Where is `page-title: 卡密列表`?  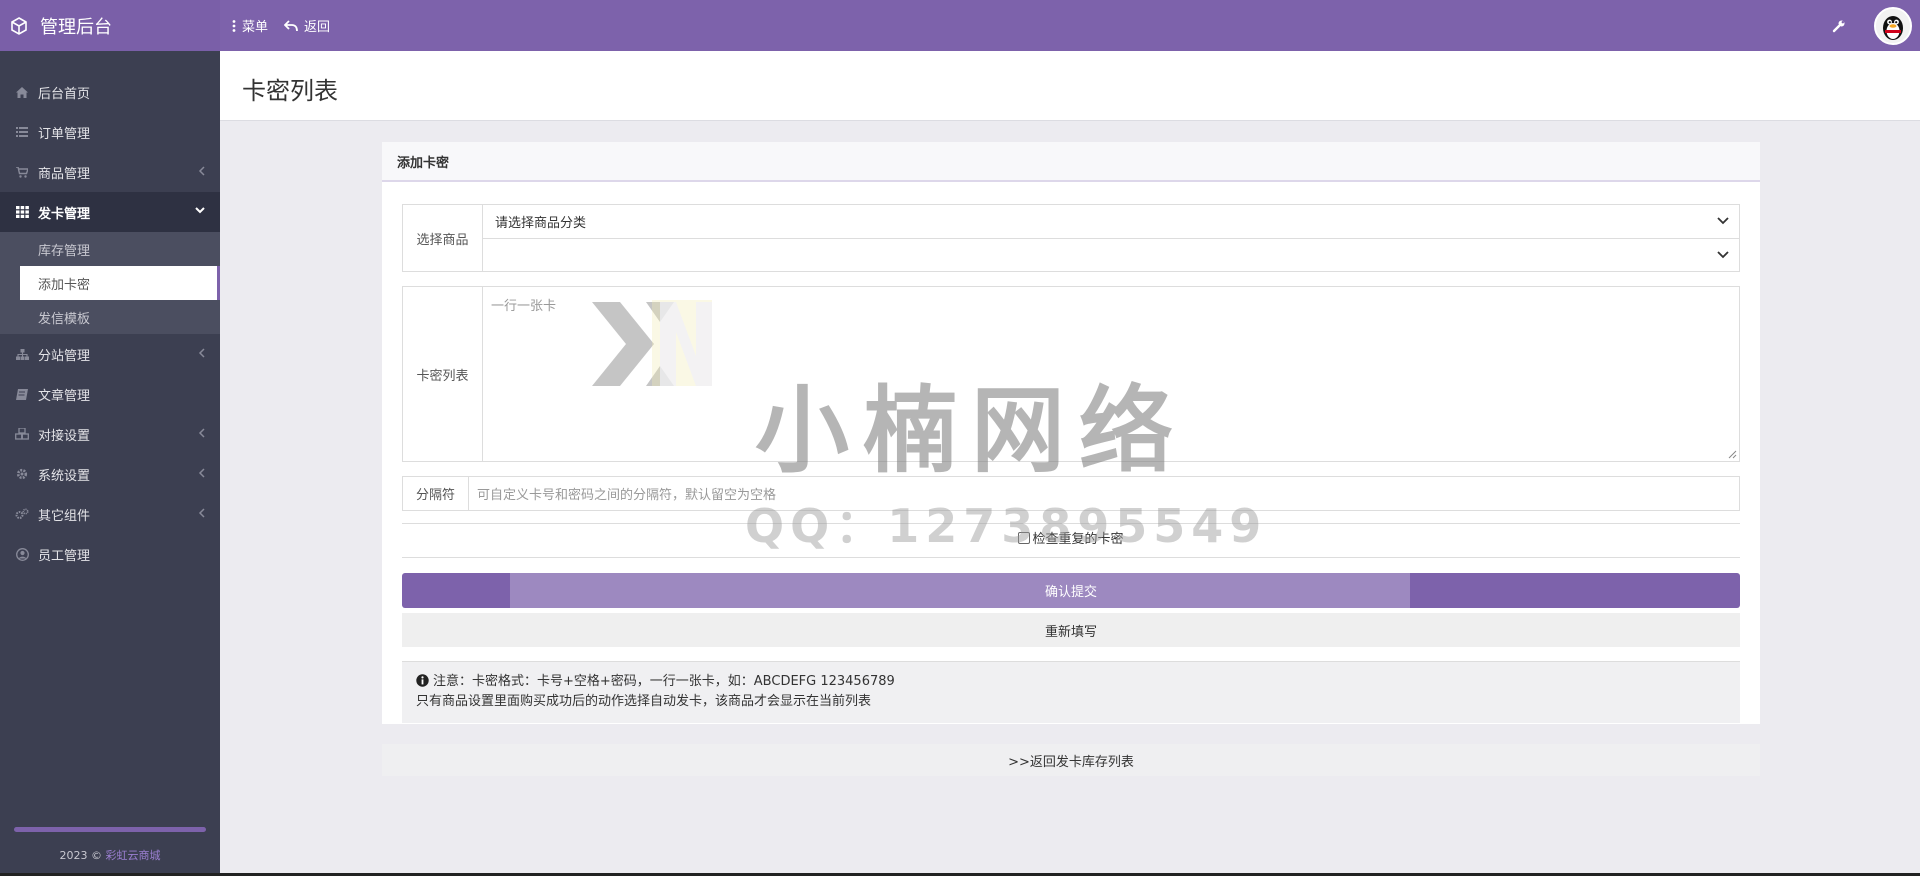
page-title: 卡密列表 is located at coordinates (290, 91).